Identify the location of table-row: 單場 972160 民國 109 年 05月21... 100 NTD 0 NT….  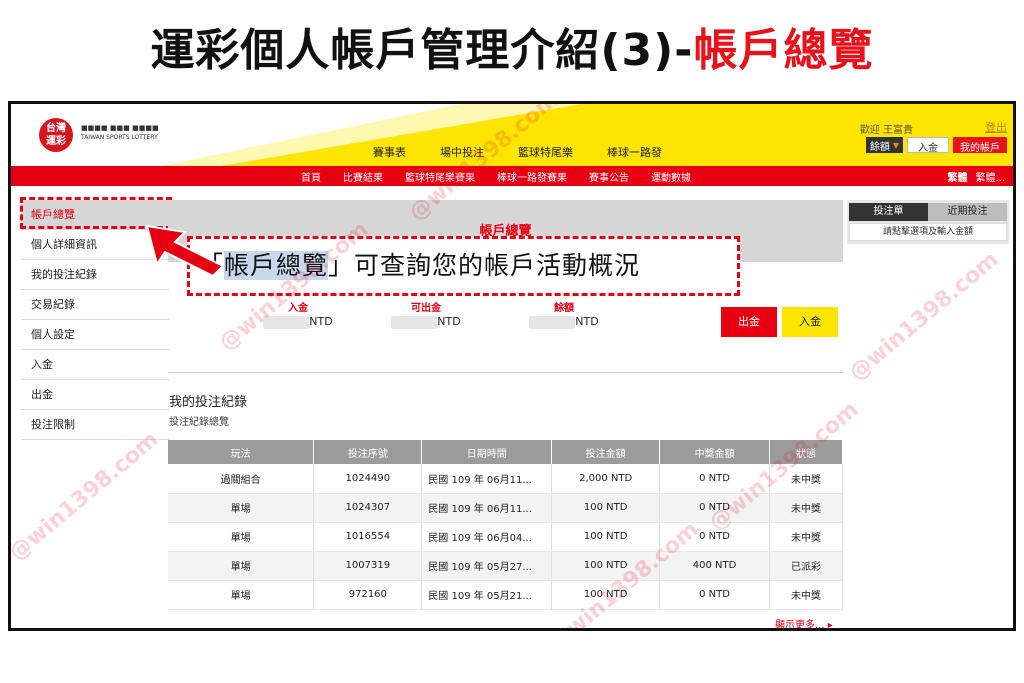
(505, 595).